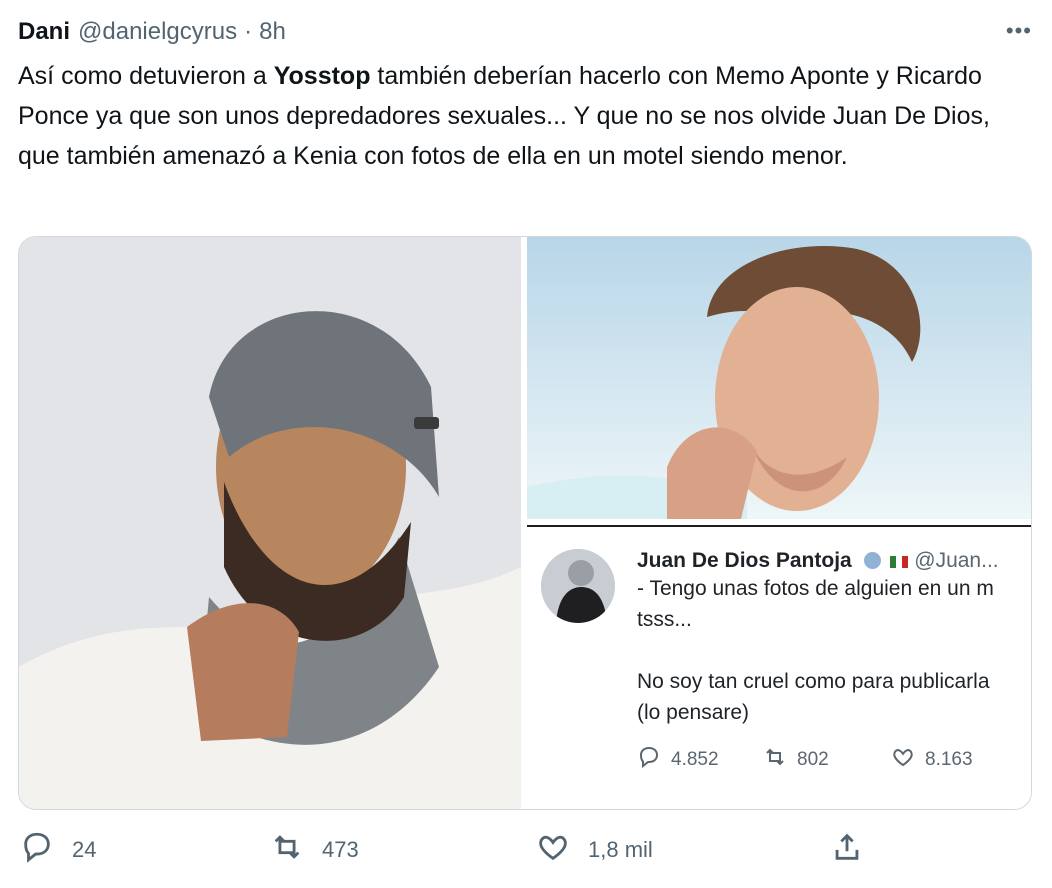 The height and width of the screenshot is (888, 1052). Describe the element at coordinates (44, 32) in the screenshot. I see `author-name: Dani` at that location.